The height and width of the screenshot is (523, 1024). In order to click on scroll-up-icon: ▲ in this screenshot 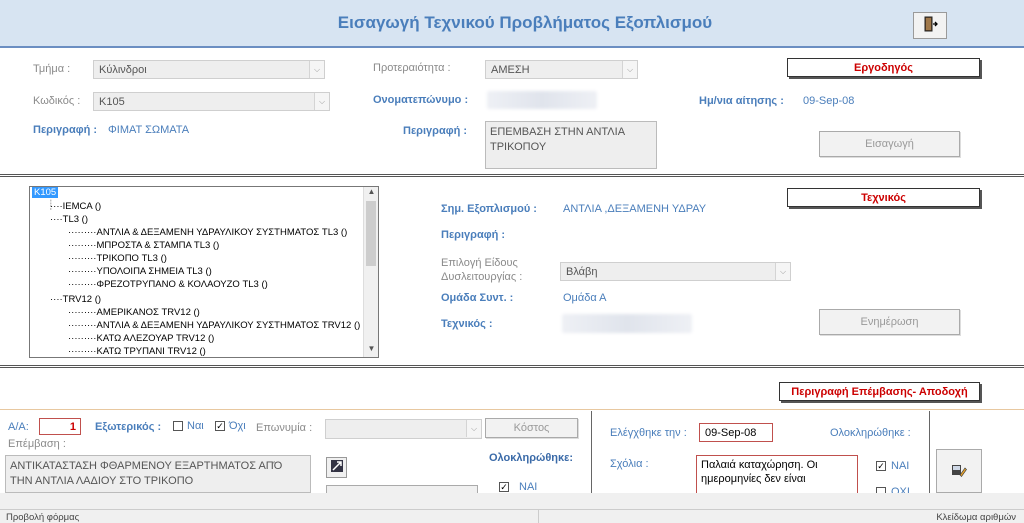, I will do `click(371, 193)`.